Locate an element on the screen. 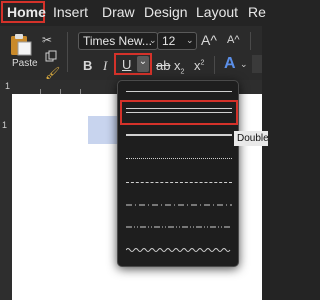 This screenshot has height=300, width=320. highlight-color-icon is located at coordinates (257, 64).